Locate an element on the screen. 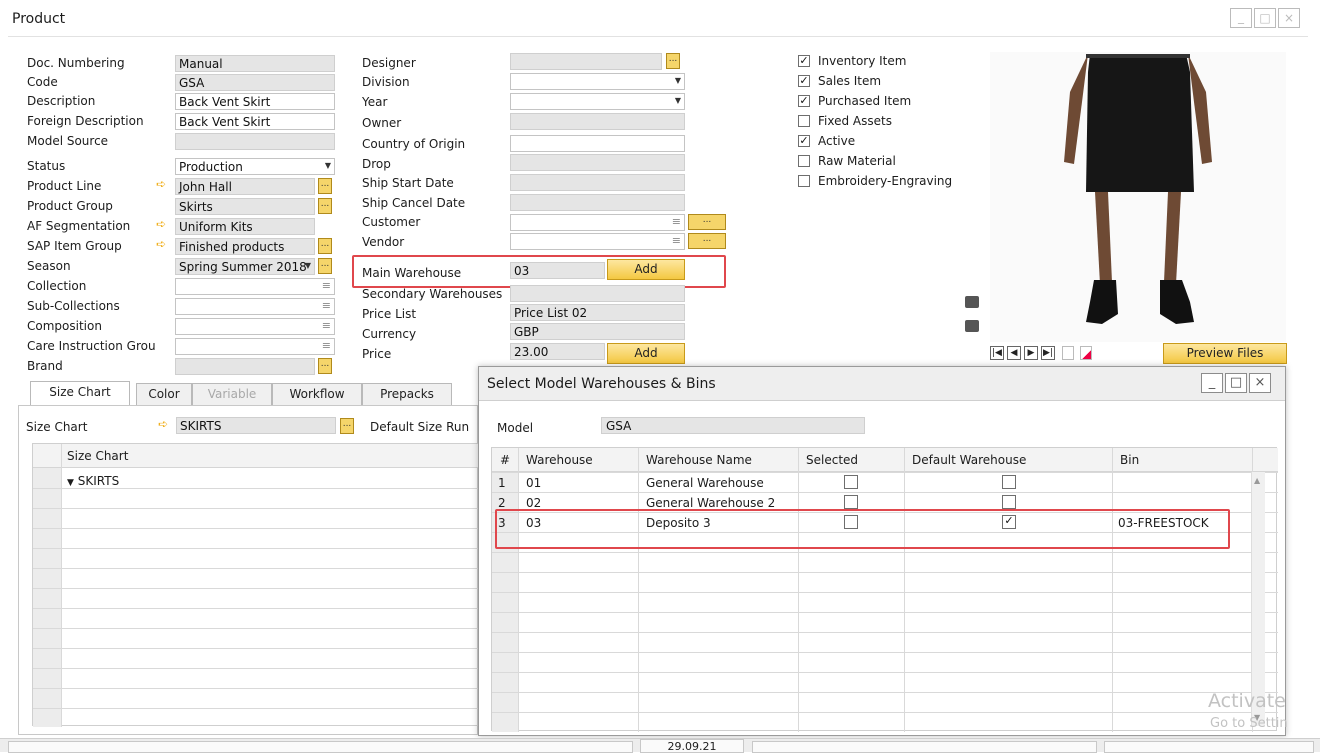 The width and height of the screenshot is (1320, 753). size-chart-grid-row: ▼ SKIRTS is located at coordinates (93, 481).